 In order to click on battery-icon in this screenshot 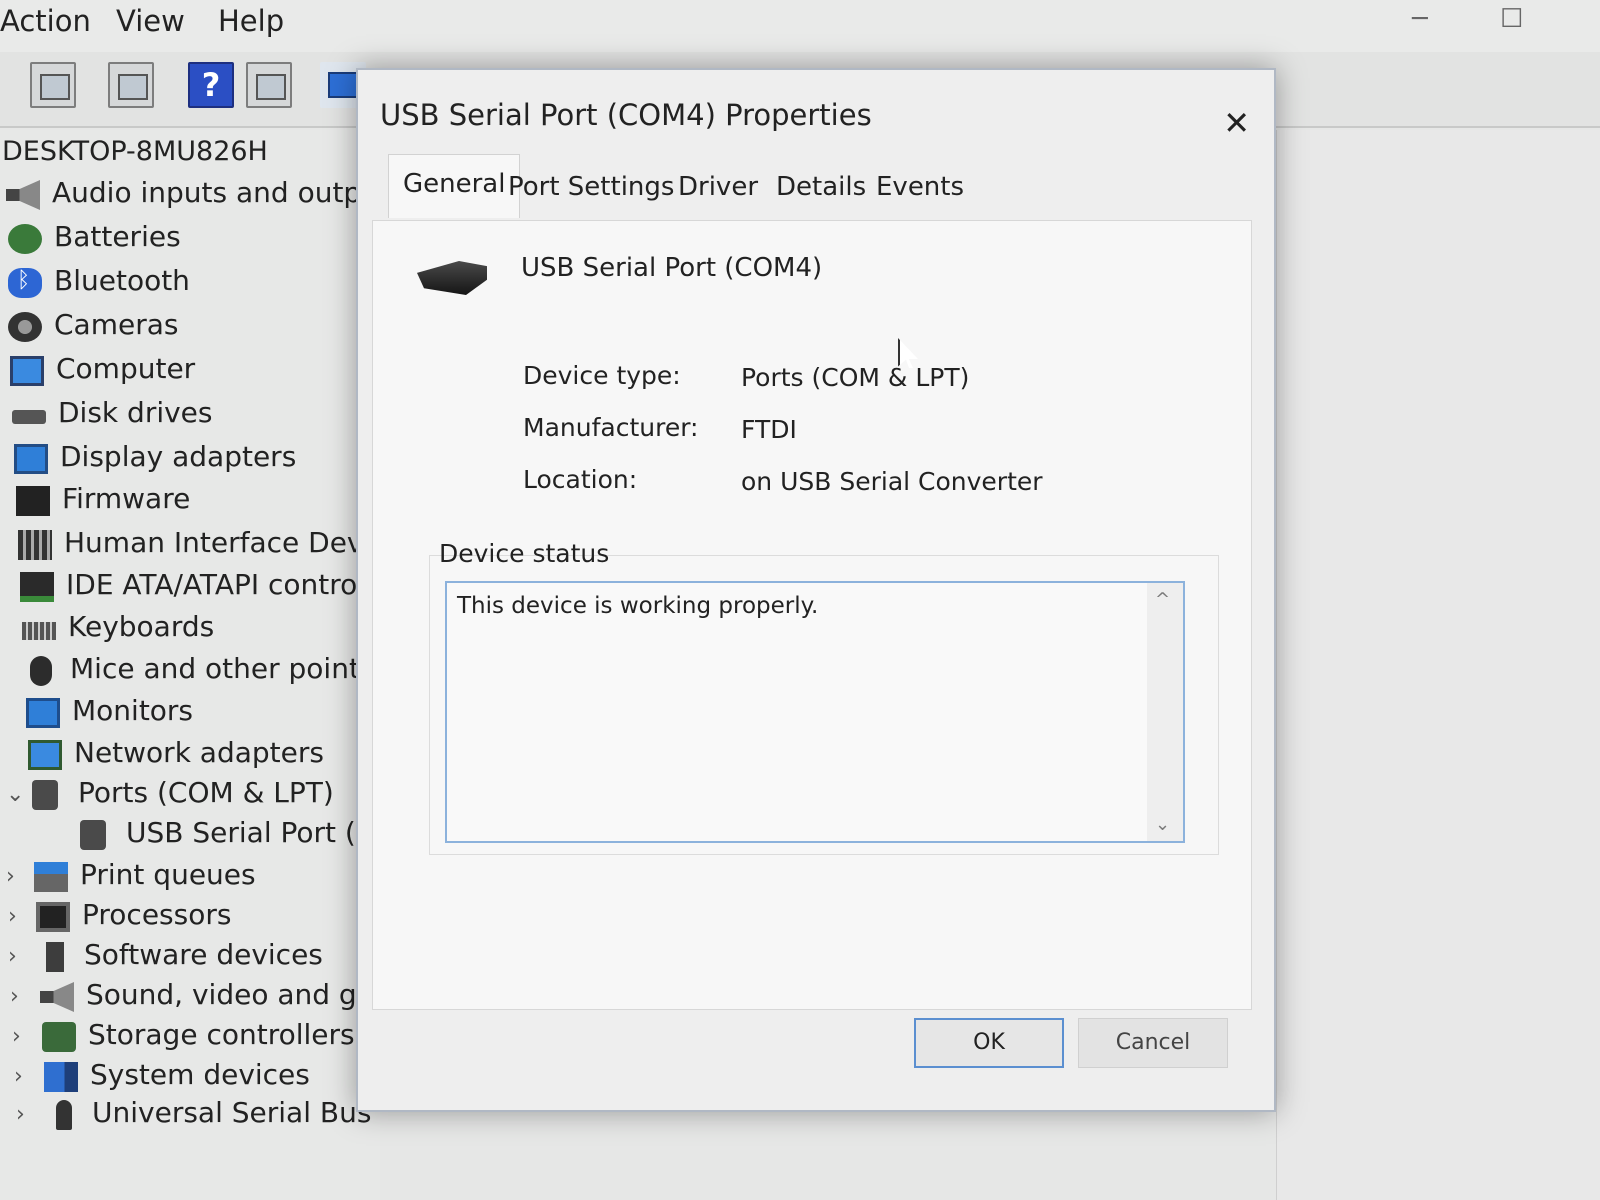, I will do `click(25, 239)`.